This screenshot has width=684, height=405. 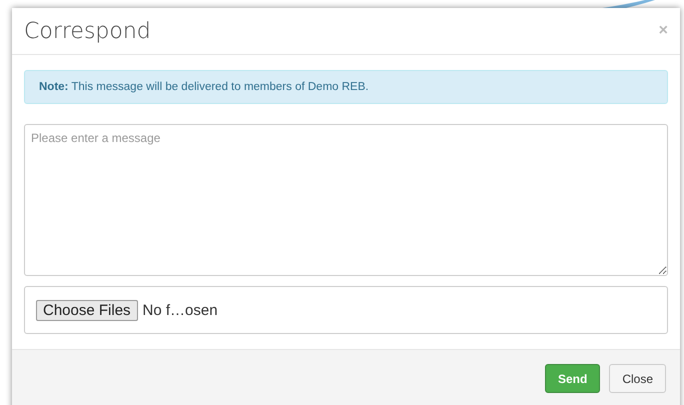 What do you see at coordinates (87, 310) in the screenshot?
I see `choose-files-button: Choose Files` at bounding box center [87, 310].